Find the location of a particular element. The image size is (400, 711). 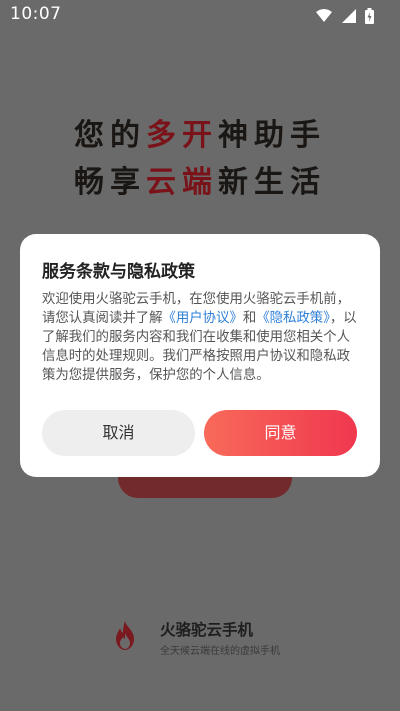

status-icons is located at coordinates (343, 15).